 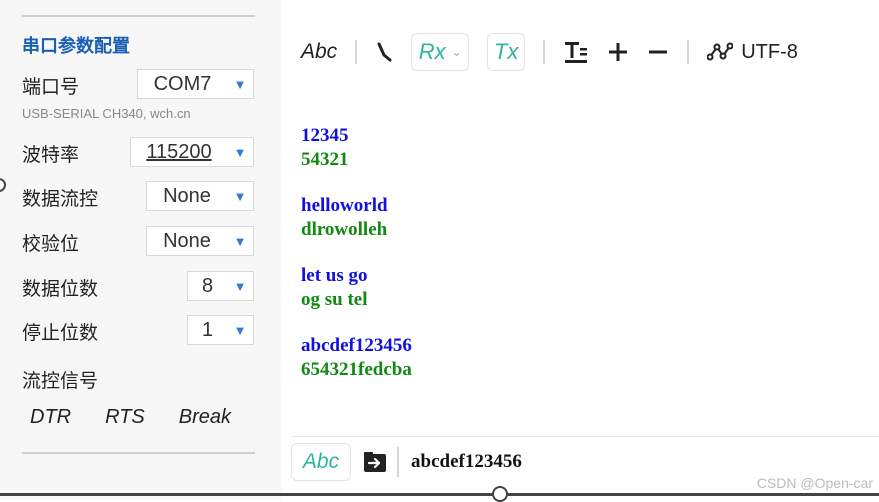 I want to click on encoding-icon, so click(x=720, y=52).